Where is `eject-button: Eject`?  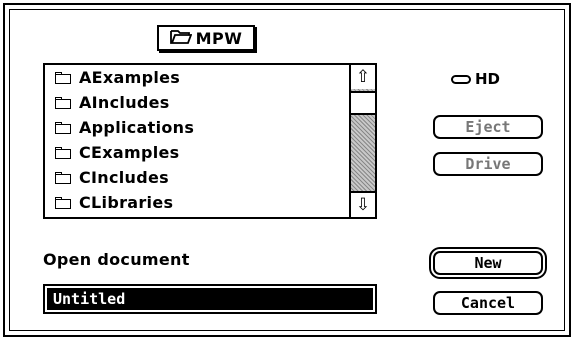 eject-button: Eject is located at coordinates (488, 127).